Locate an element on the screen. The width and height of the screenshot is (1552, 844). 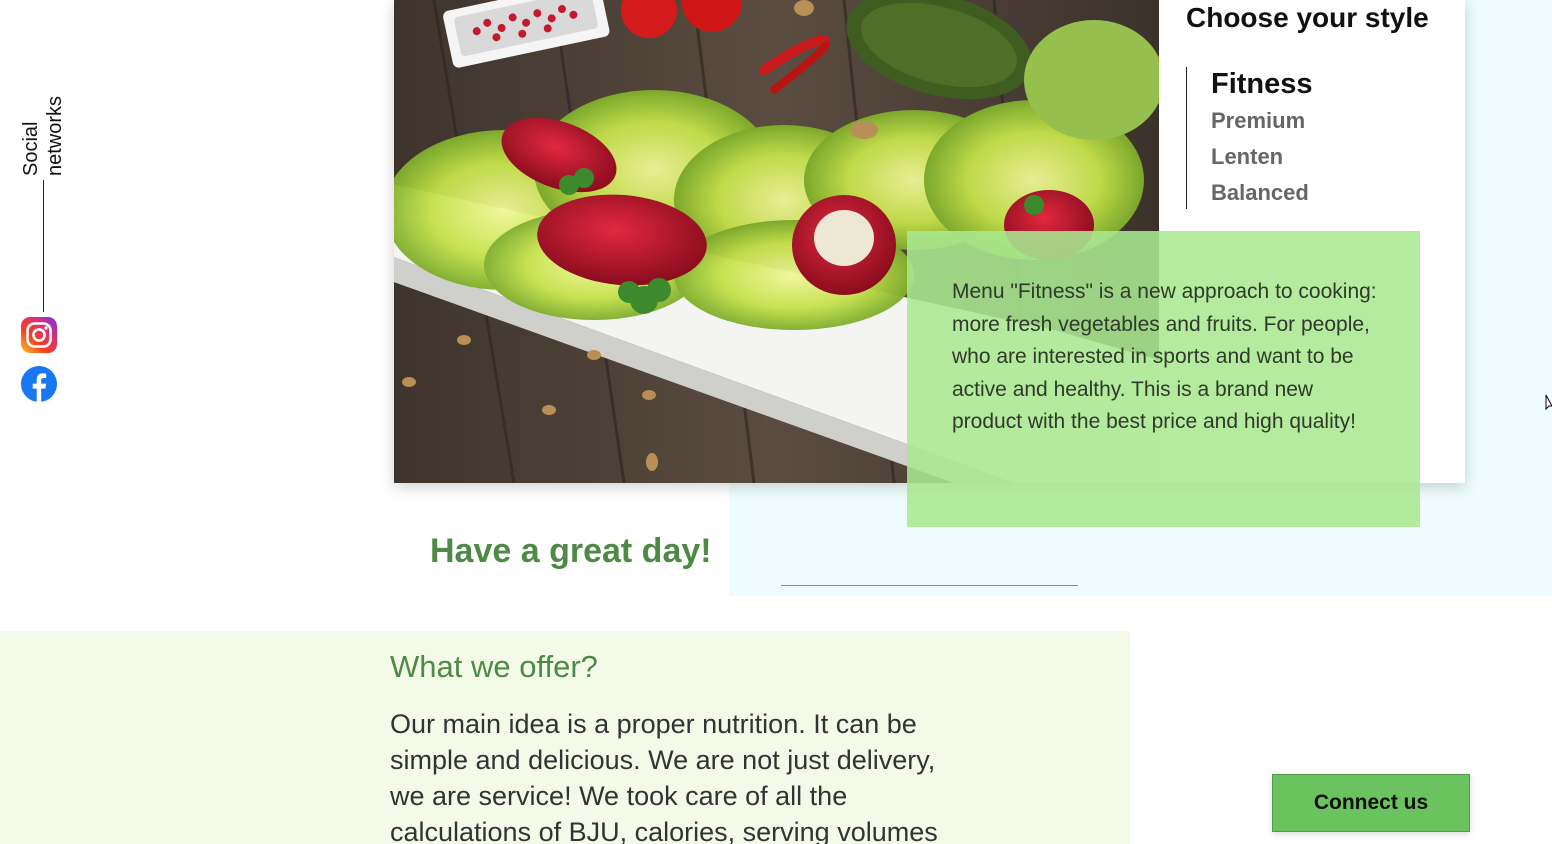
facebook-icon is located at coordinates (39, 384).